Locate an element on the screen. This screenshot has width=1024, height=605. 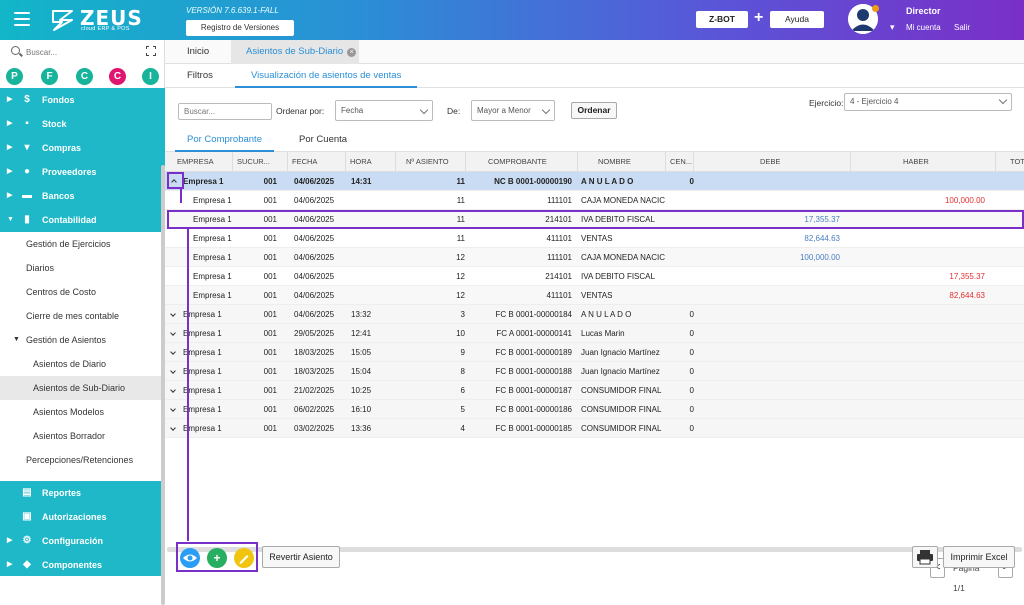
sidebar-item-bancos: ▶ ▬ Bancos is located at coordinates (82, 196).